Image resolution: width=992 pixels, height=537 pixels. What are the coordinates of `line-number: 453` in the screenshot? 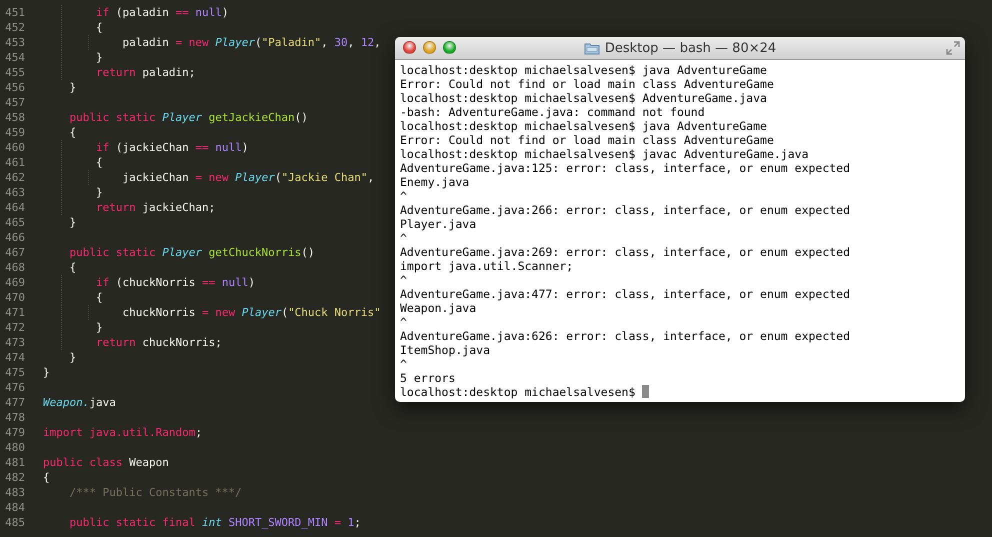 It's located at (14, 42).